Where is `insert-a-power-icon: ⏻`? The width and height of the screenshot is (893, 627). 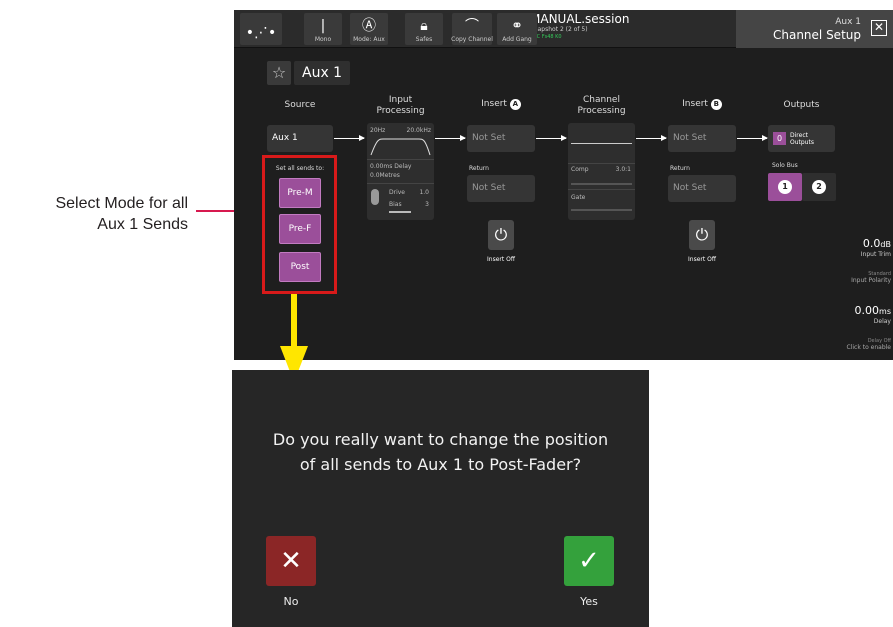 insert-a-power-icon: ⏻ is located at coordinates (501, 235).